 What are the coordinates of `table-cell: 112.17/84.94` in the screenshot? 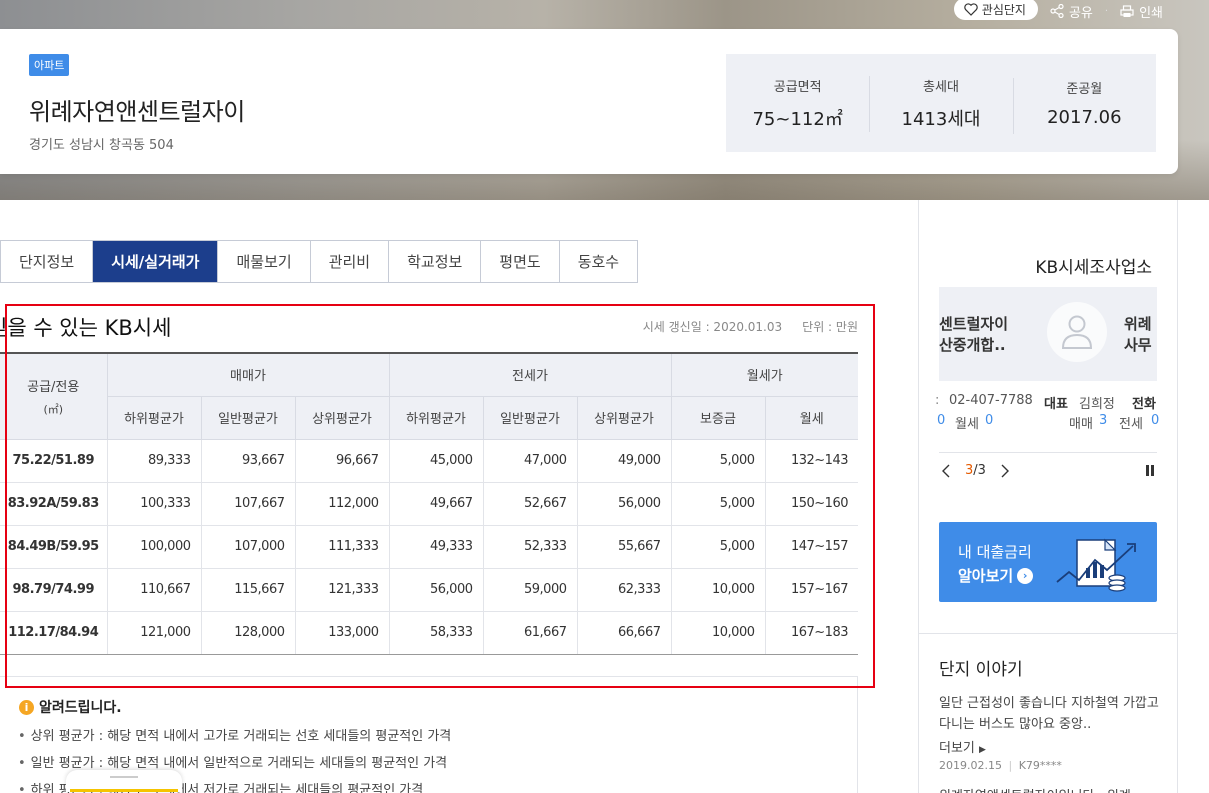 It's located at (54, 633).